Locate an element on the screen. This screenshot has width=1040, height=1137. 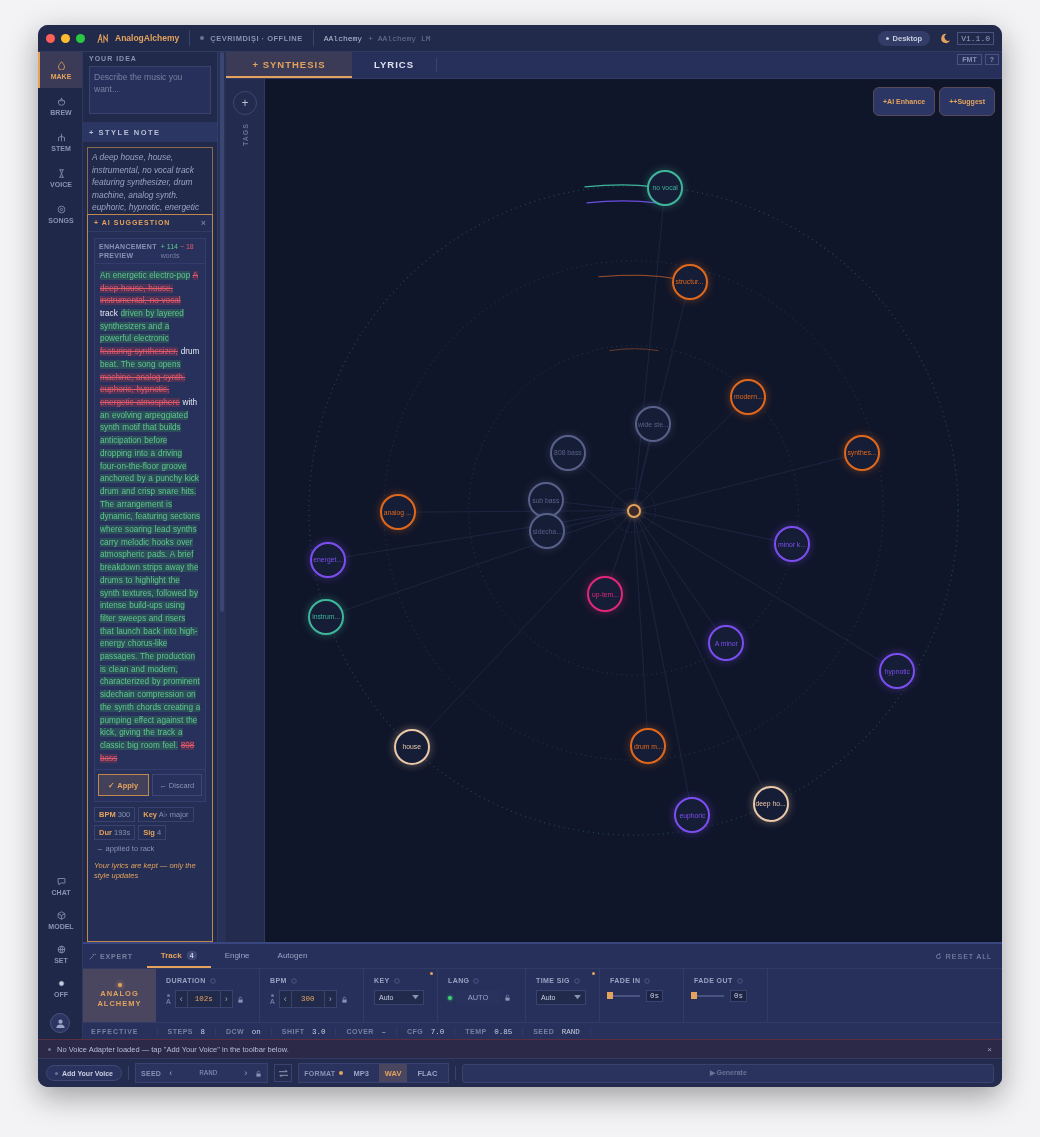
avatar-button is located at coordinates (60, 1023).